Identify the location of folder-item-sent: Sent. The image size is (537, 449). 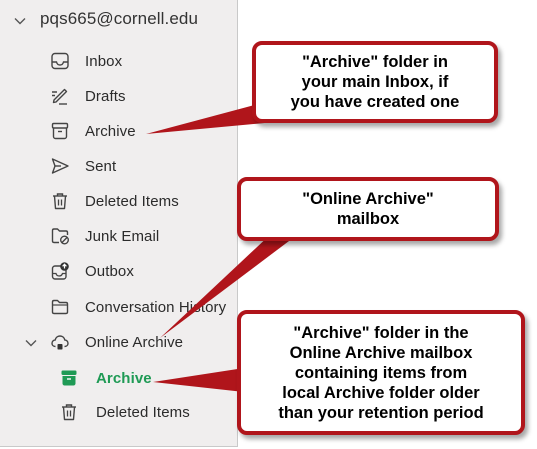
(118, 166).